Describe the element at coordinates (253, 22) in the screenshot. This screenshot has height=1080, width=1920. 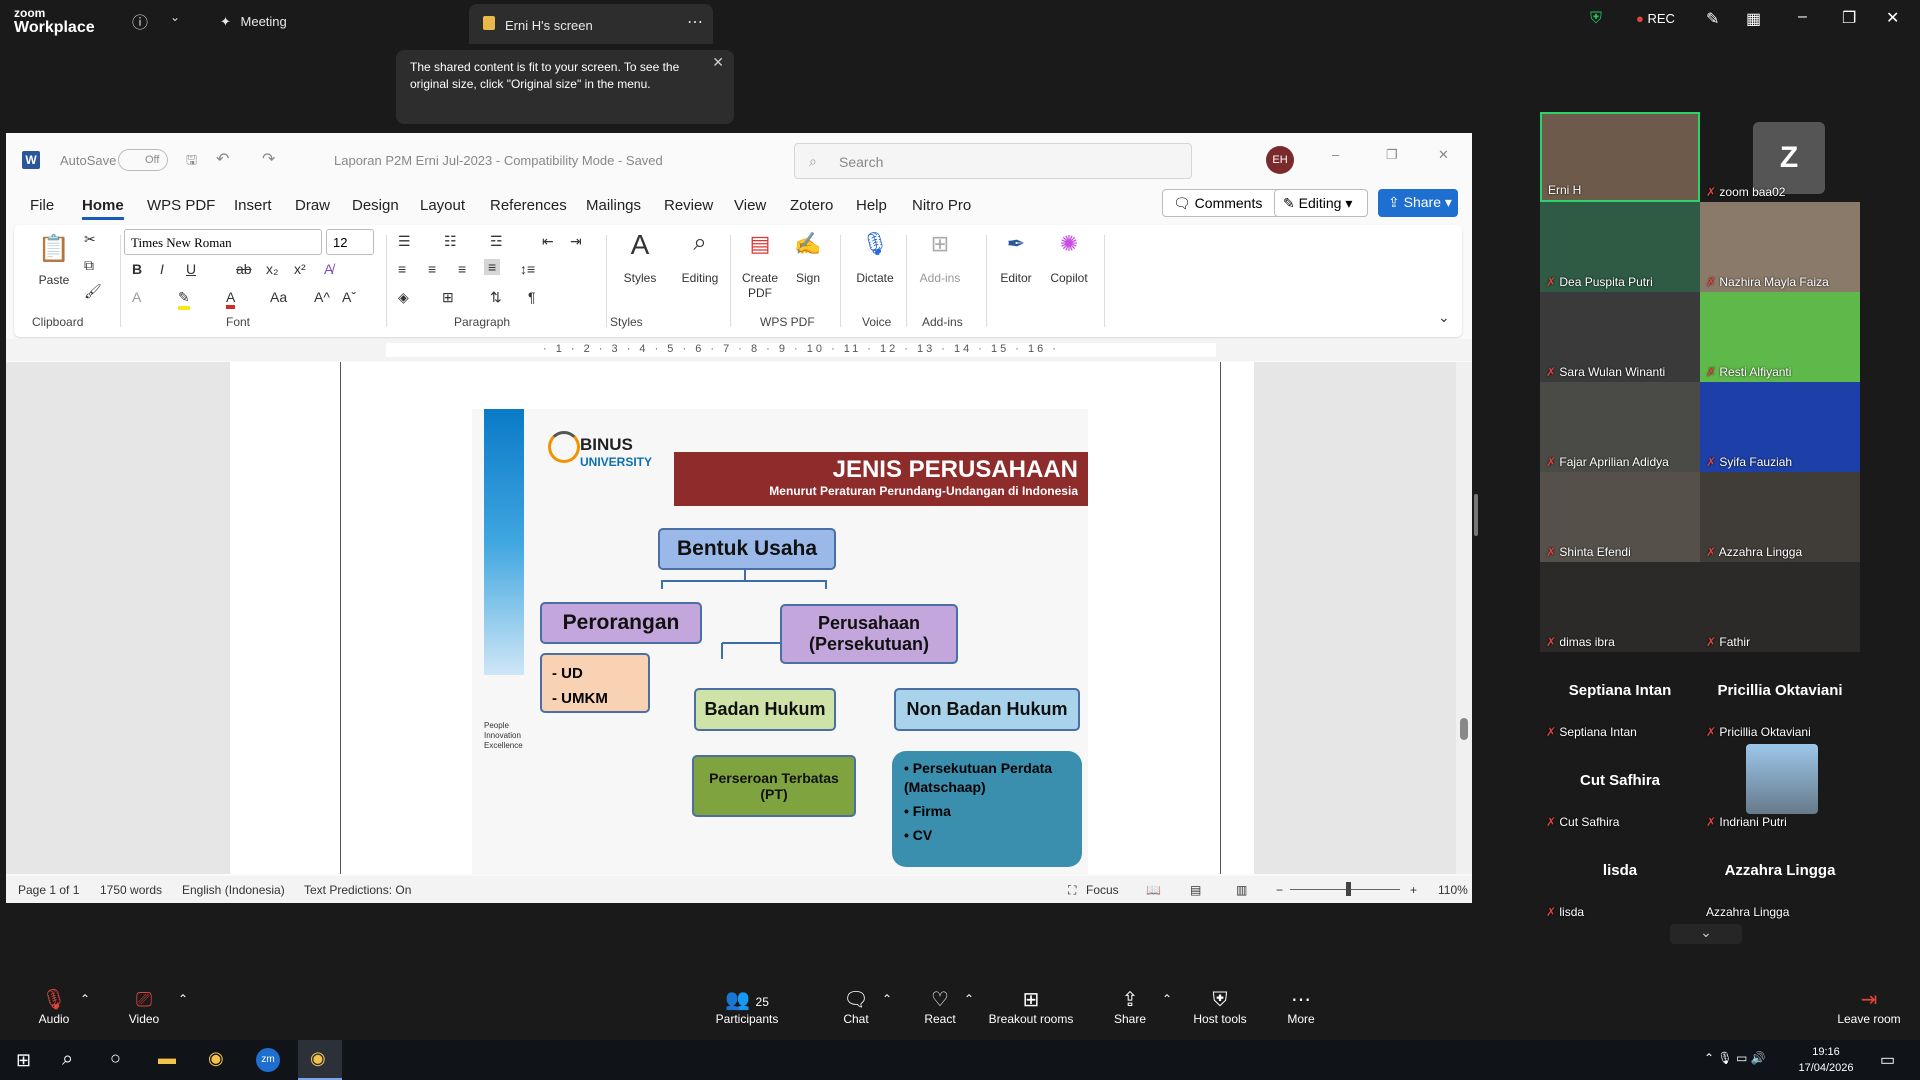
I see `meeting-tab: ✦ Meeting` at that location.